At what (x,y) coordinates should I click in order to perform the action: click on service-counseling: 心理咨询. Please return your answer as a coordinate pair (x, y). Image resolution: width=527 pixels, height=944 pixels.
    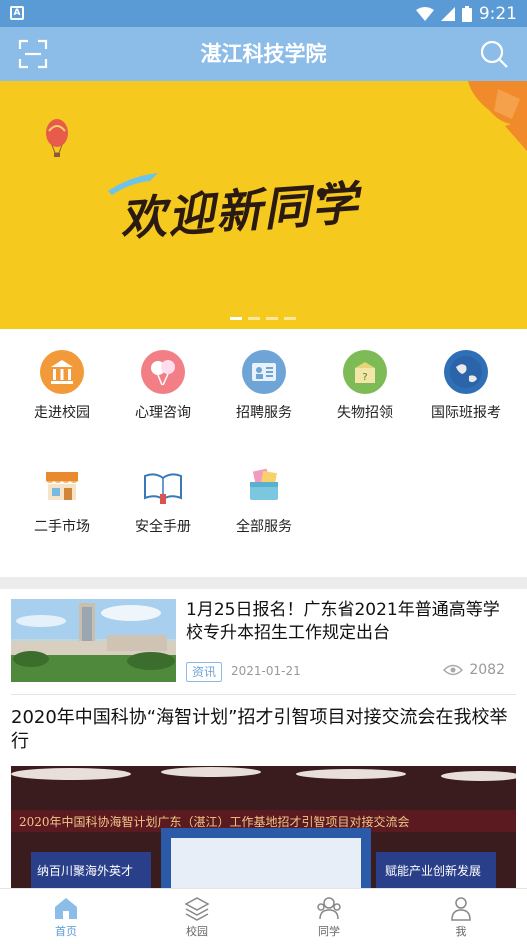
    Looking at the image, I should click on (163, 386).